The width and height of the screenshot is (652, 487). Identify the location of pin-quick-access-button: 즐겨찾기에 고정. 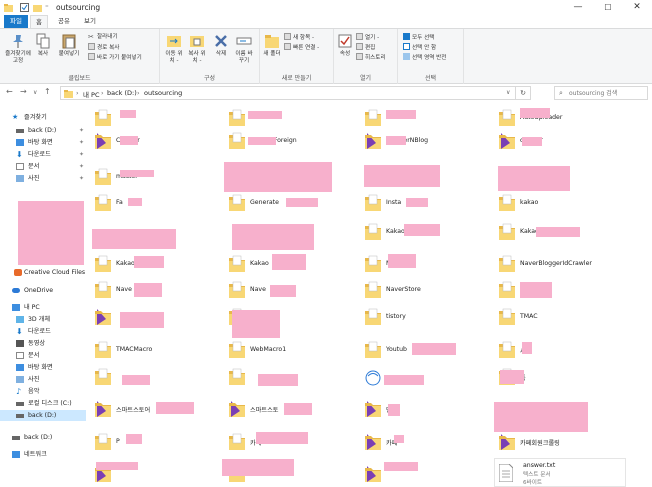
(18, 49).